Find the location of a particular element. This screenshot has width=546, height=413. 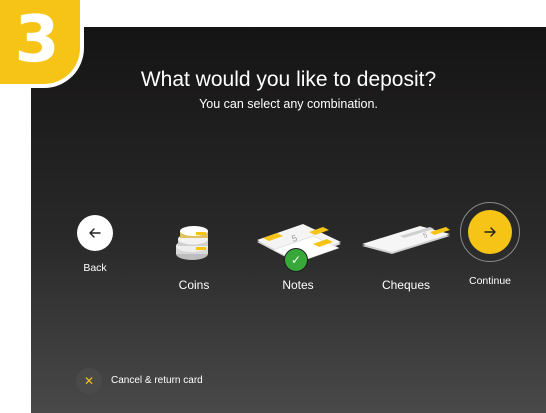

cancel-button: ✕ is located at coordinates (89, 381).